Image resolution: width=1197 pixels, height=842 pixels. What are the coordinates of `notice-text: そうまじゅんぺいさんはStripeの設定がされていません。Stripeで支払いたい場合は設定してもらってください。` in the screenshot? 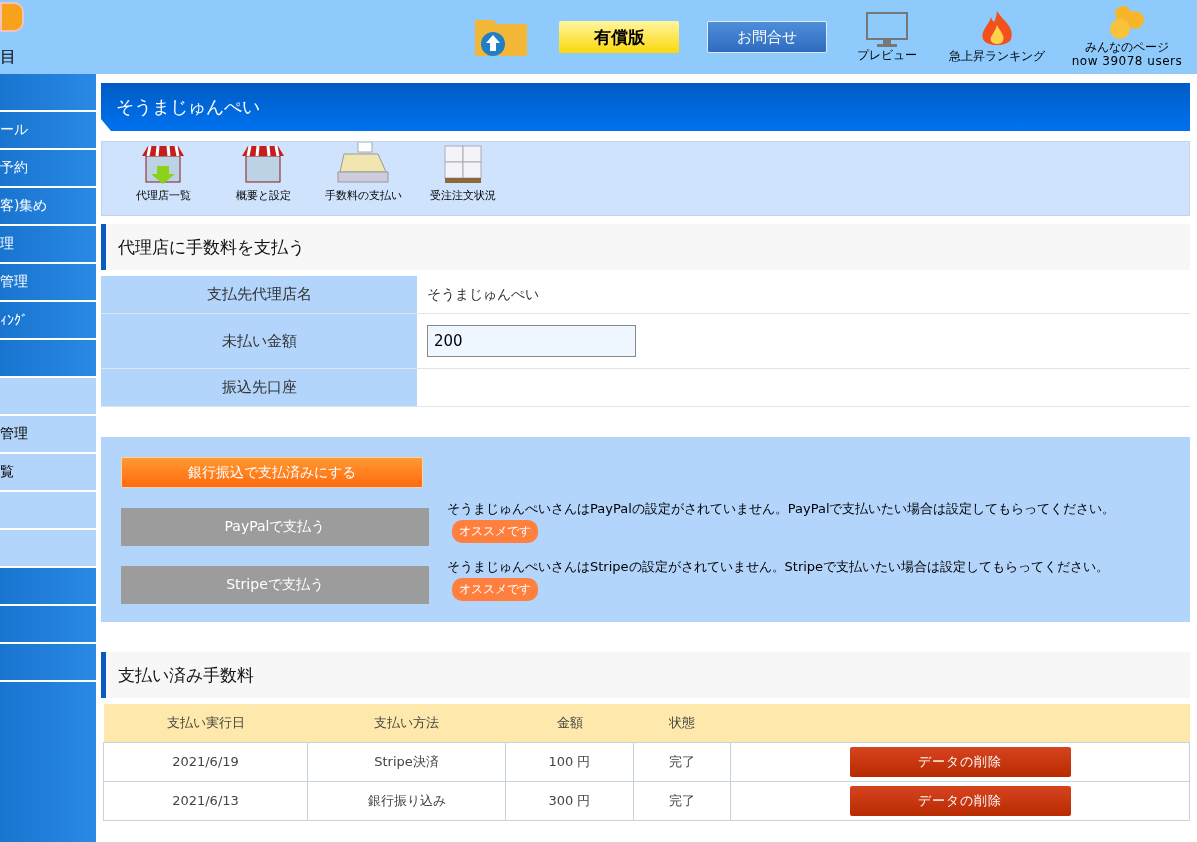 It's located at (778, 567).